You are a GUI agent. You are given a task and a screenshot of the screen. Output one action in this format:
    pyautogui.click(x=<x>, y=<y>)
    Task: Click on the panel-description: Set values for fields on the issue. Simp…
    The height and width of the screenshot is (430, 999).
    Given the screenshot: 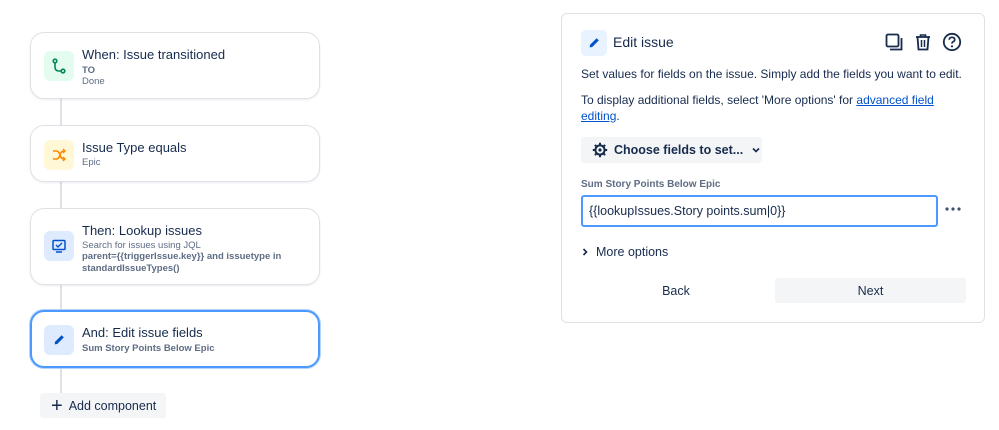 What is the action you would take?
    pyautogui.click(x=771, y=74)
    